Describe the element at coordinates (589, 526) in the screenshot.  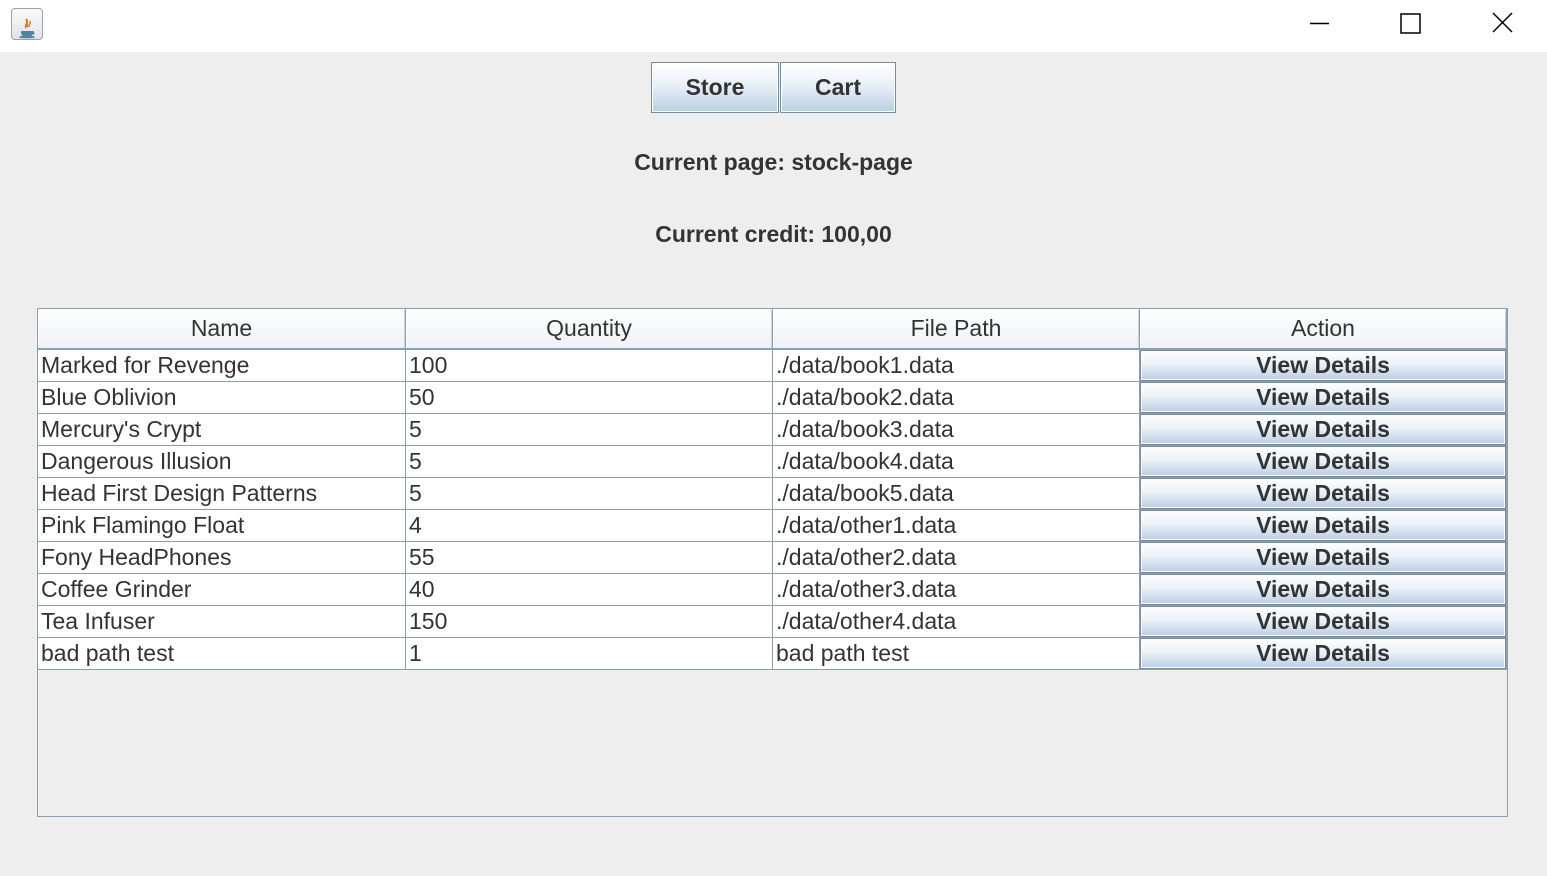
I see `cell-quantity: 4` at that location.